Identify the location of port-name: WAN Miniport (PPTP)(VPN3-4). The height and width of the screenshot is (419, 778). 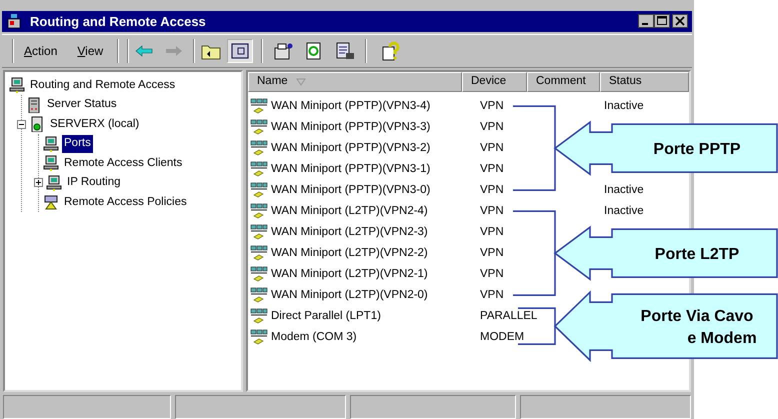
(350, 106).